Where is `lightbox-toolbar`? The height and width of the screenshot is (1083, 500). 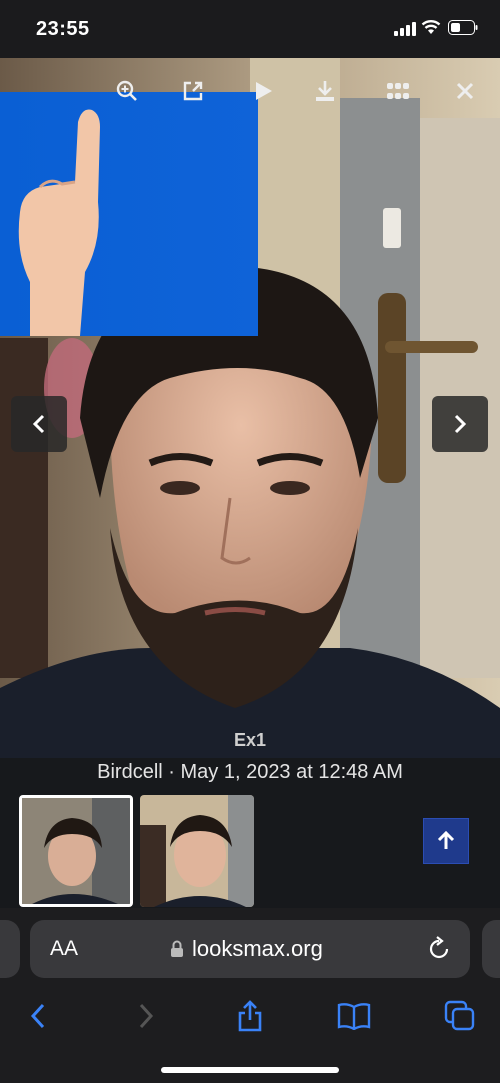
lightbox-toolbar is located at coordinates (250, 90).